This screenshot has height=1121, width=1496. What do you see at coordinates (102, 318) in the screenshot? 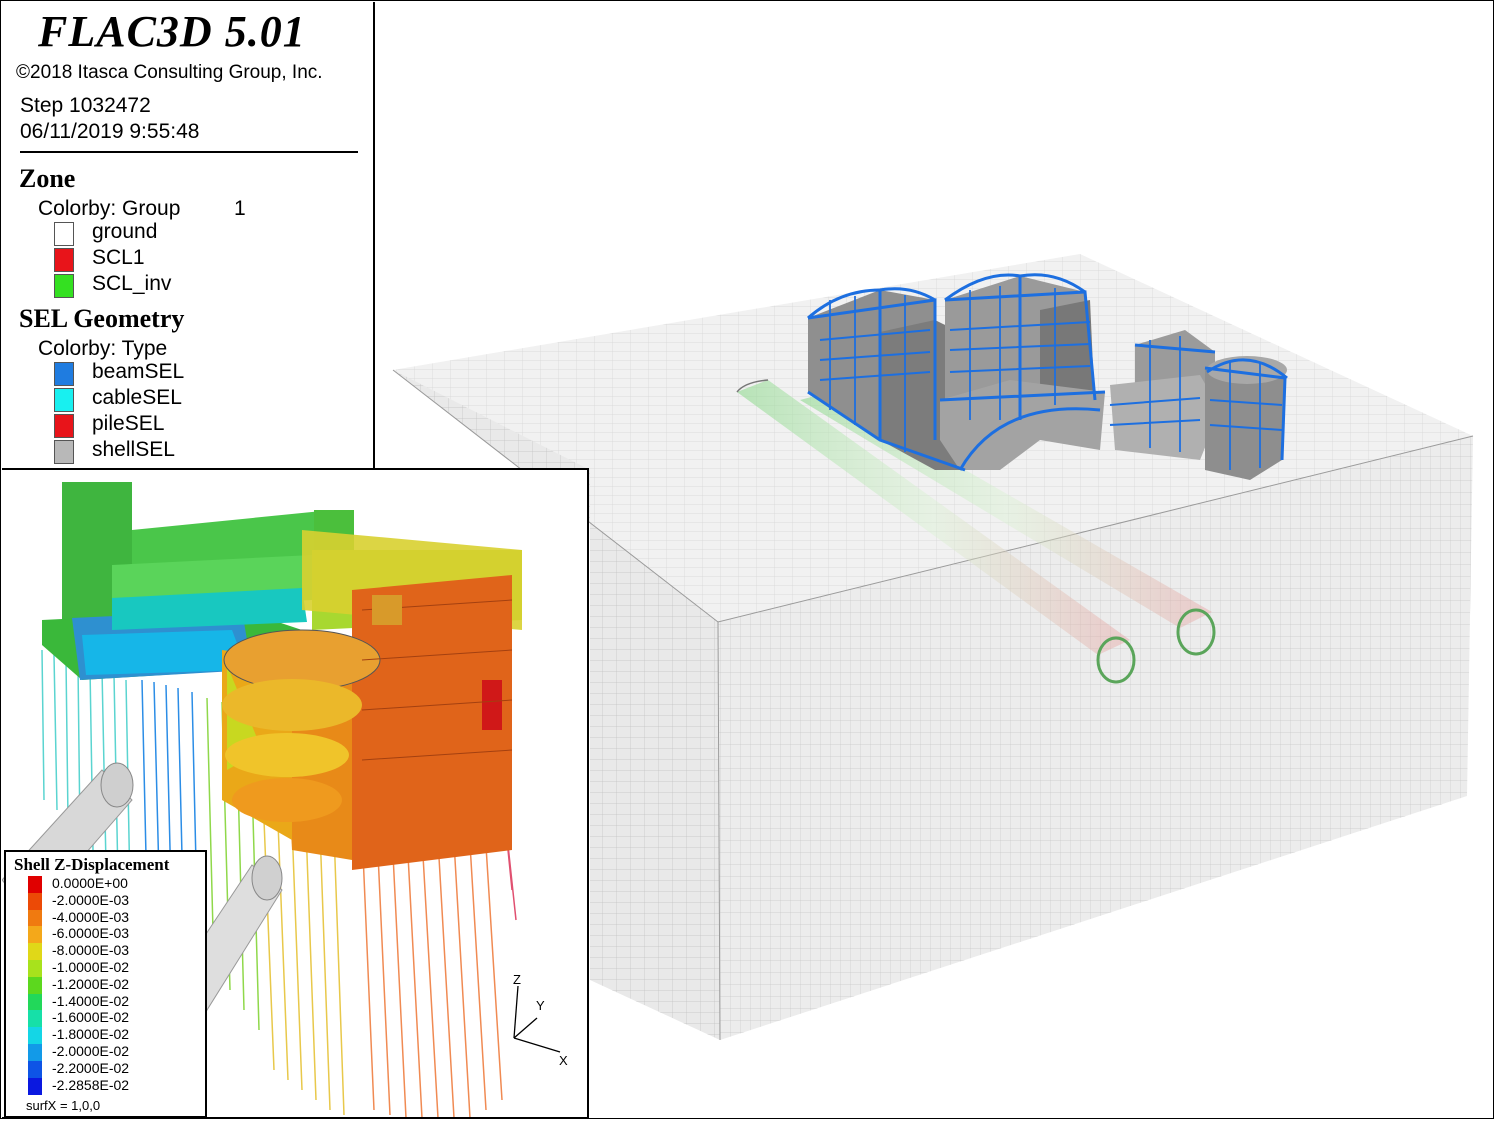
I see `sel-legend-title: SEL Geometry` at bounding box center [102, 318].